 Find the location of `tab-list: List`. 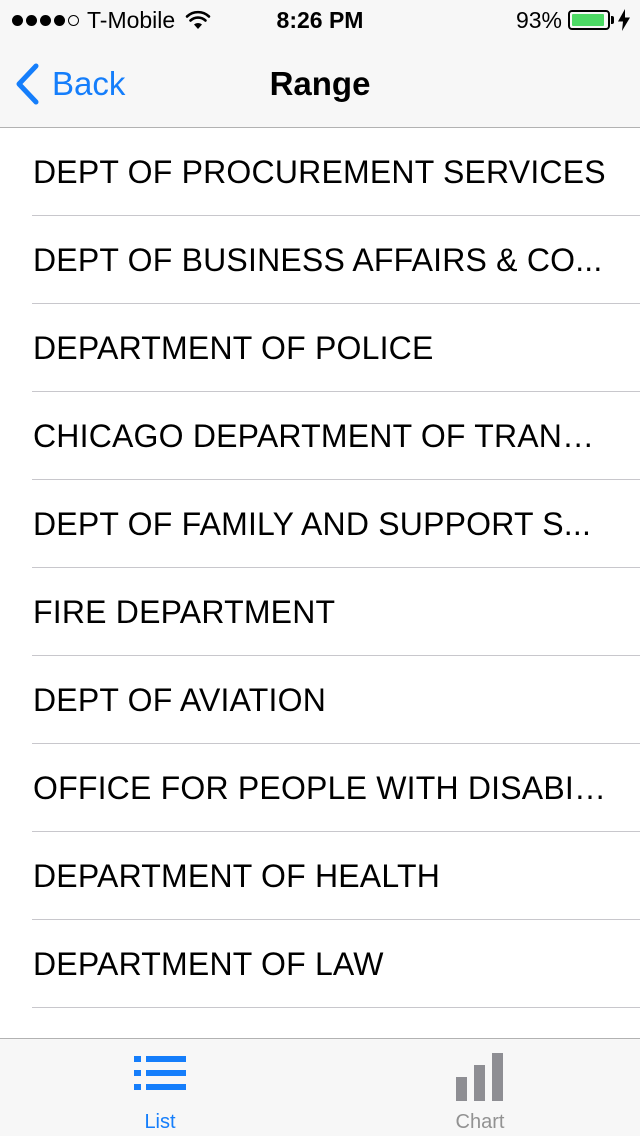

tab-list: List is located at coordinates (160, 1088).